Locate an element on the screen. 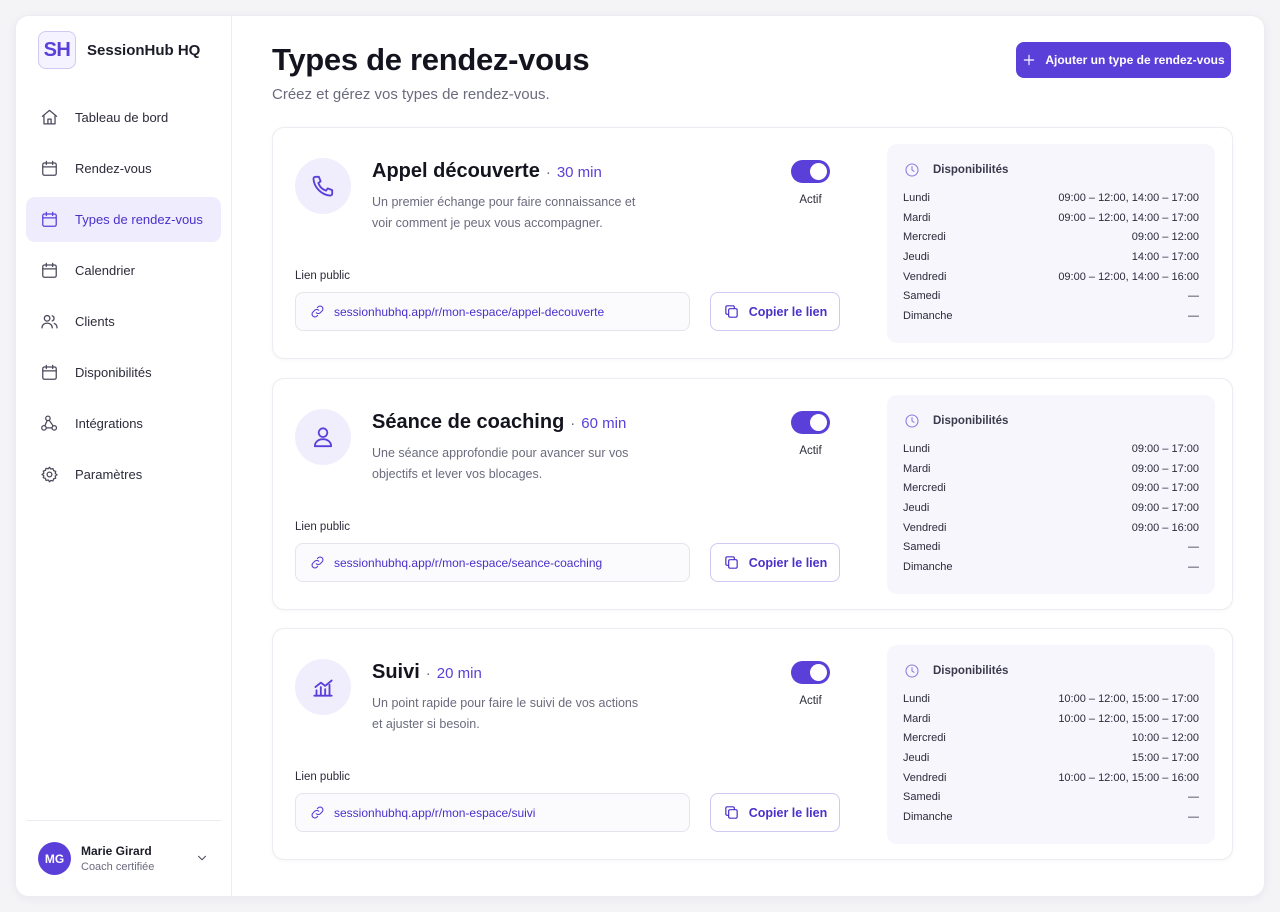  type-name: Suivi is located at coordinates (396, 672).